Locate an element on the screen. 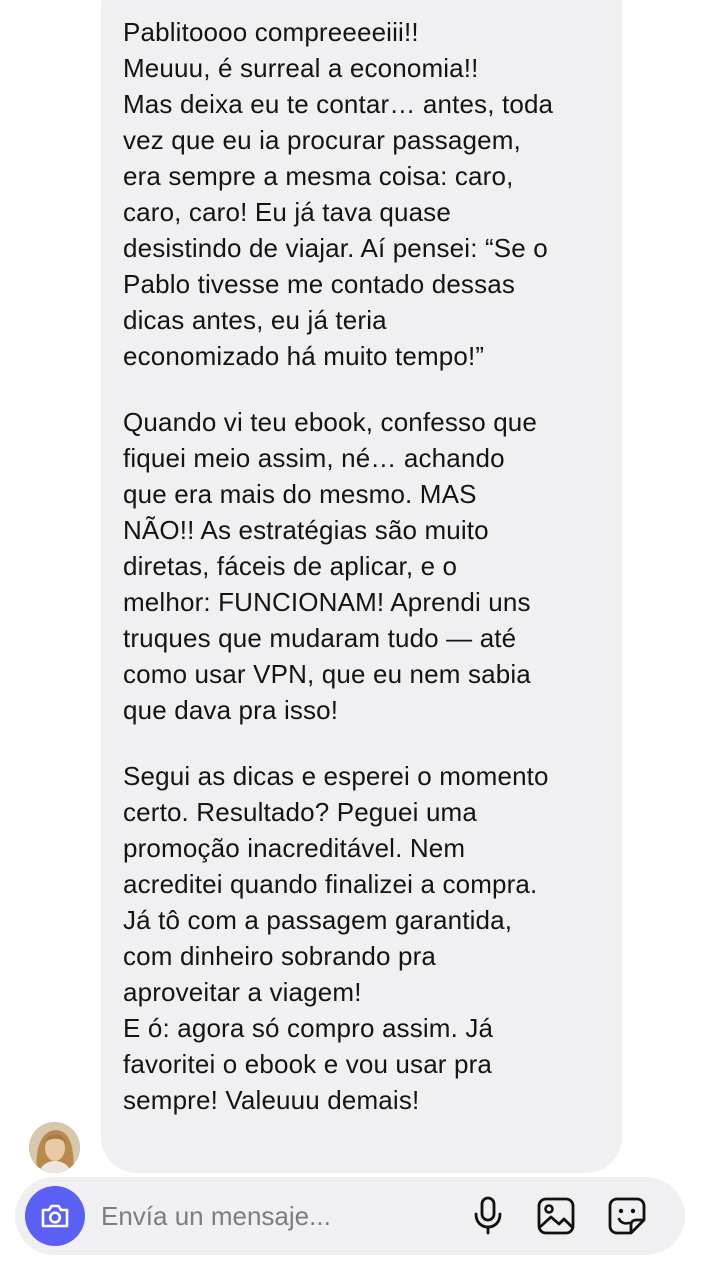 The width and height of the screenshot is (701, 1280). sender-avatar is located at coordinates (54, 1147).